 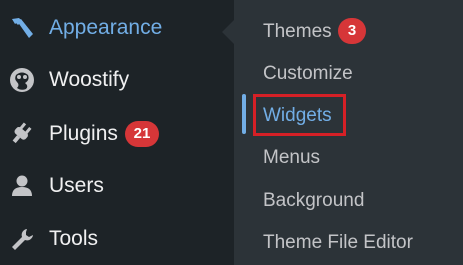 What do you see at coordinates (106, 27) in the screenshot?
I see `menu-item-label: Appearance` at bounding box center [106, 27].